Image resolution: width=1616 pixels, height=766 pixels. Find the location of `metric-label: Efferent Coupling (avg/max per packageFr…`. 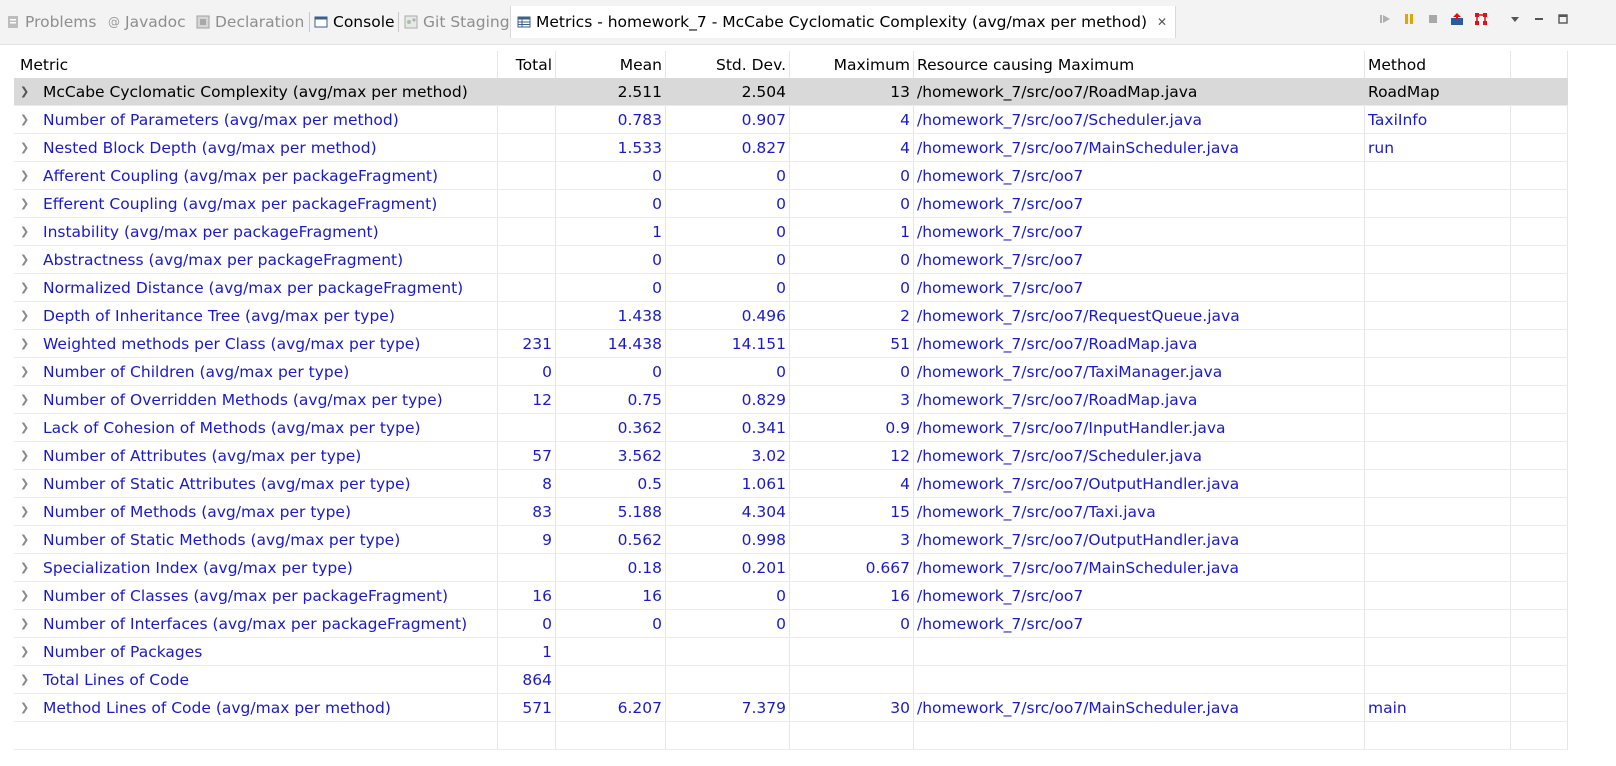

metric-label: Efferent Coupling (avg/max per packageFr… is located at coordinates (240, 203).